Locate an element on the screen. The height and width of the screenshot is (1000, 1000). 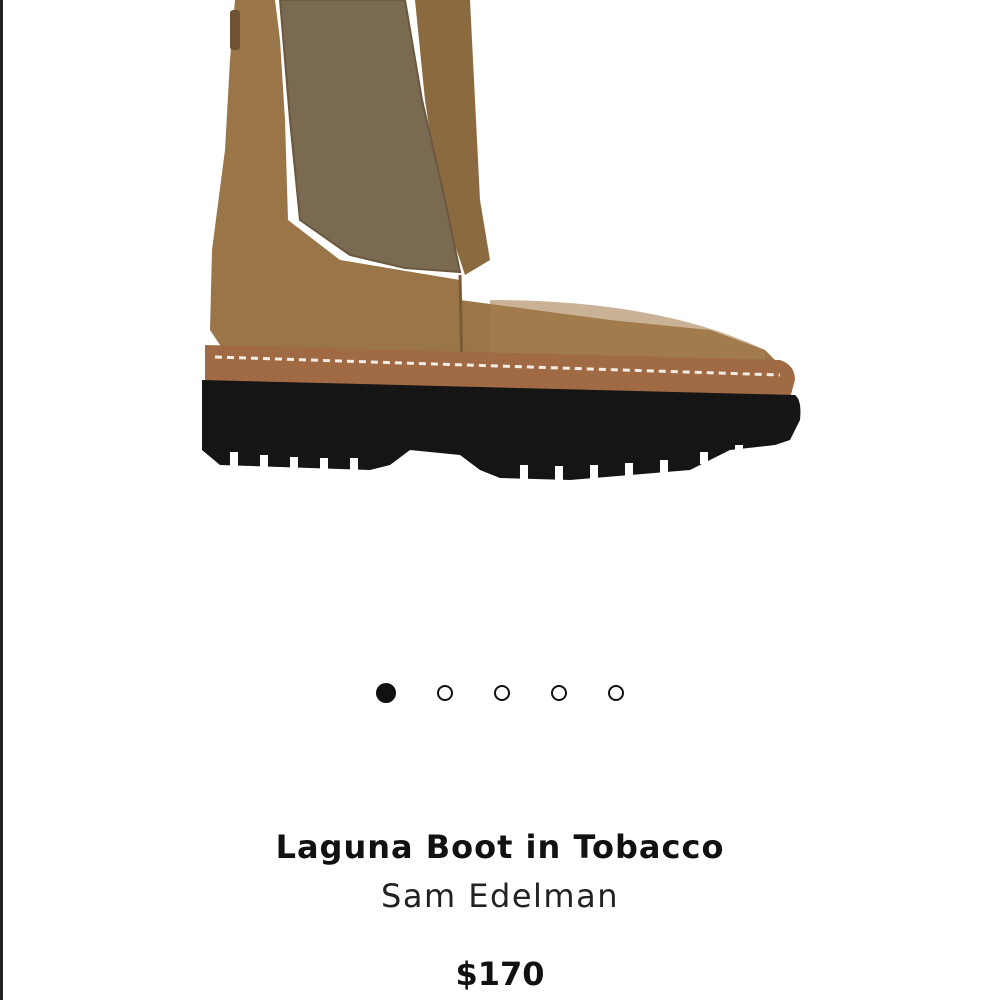
product-brand: Sam Edelman is located at coordinates (500, 896).